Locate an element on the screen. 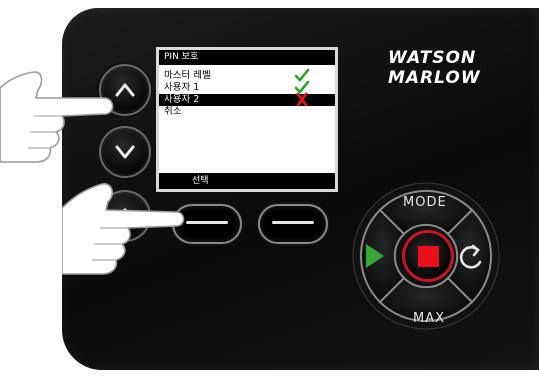  menu-item-user-2: 사용자 2 is located at coordinates (247, 99).